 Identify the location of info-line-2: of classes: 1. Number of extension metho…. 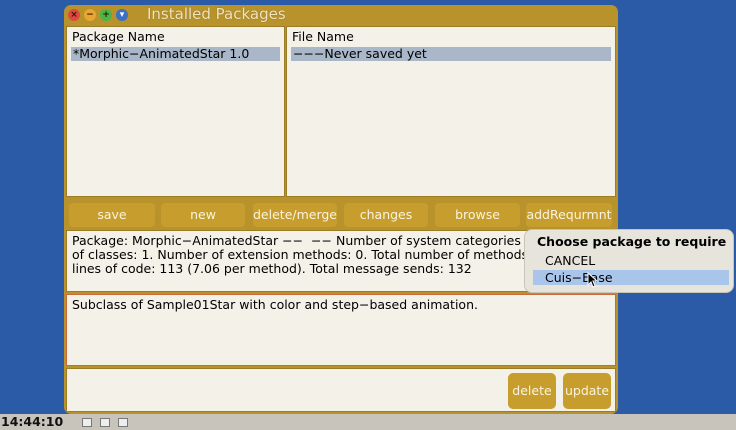
(306, 254).